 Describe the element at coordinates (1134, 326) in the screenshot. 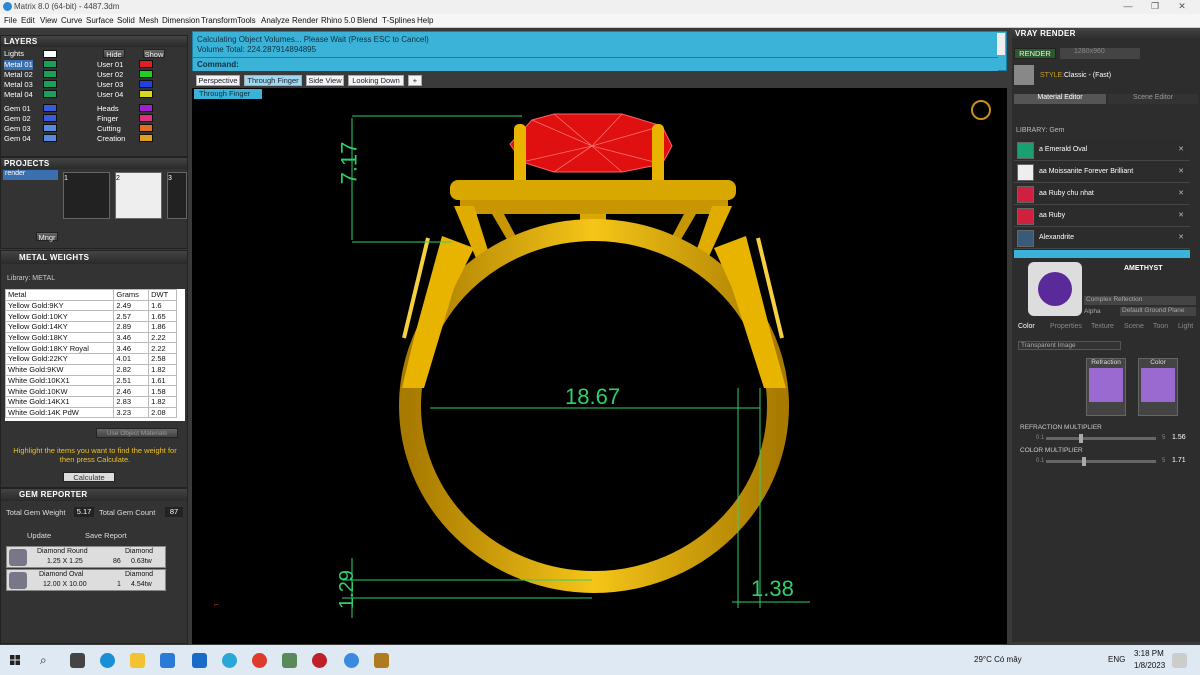

I see `subtab-scene: Scene` at that location.